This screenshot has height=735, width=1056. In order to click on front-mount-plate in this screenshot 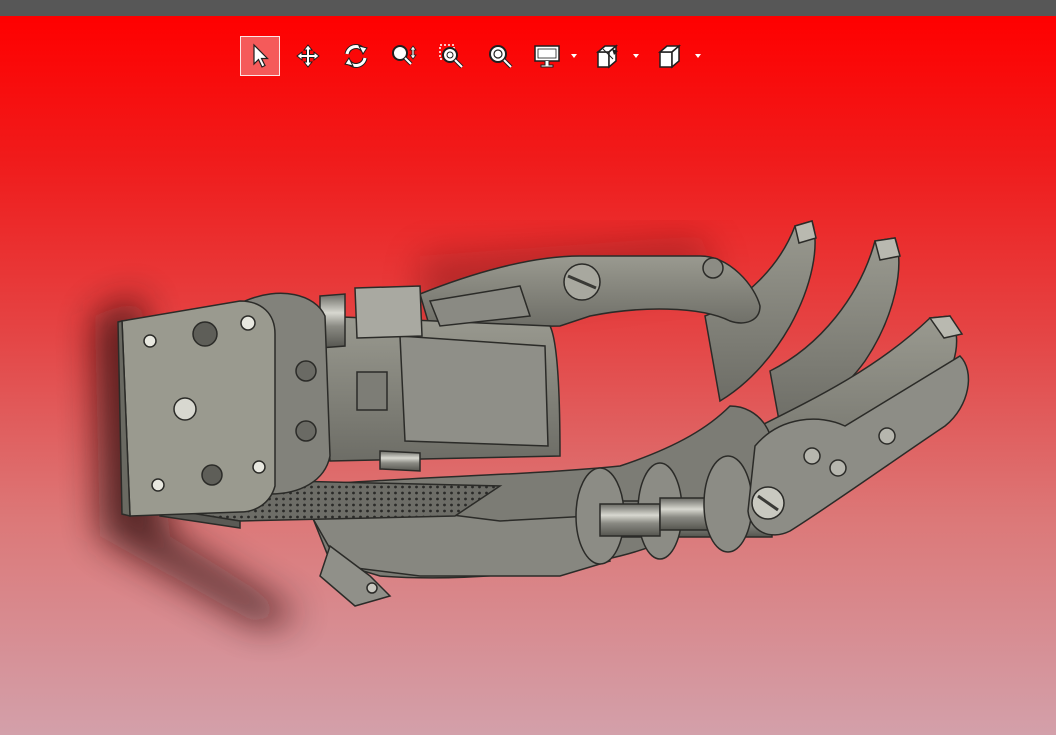, I will do `click(196, 408)`.